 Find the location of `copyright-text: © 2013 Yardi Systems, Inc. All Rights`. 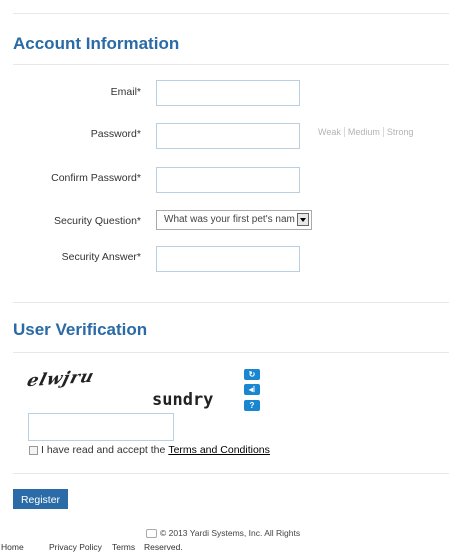

copyright-text: © 2013 Yardi Systems, Inc. All Rights is located at coordinates (230, 533).